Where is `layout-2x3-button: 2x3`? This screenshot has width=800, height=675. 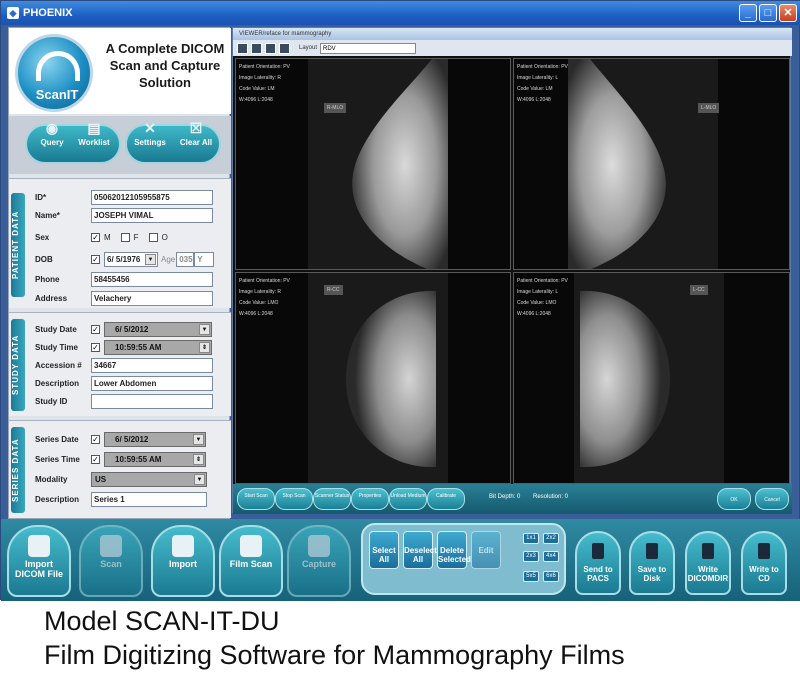
layout-2x3-button: 2x3 is located at coordinates (531, 556).